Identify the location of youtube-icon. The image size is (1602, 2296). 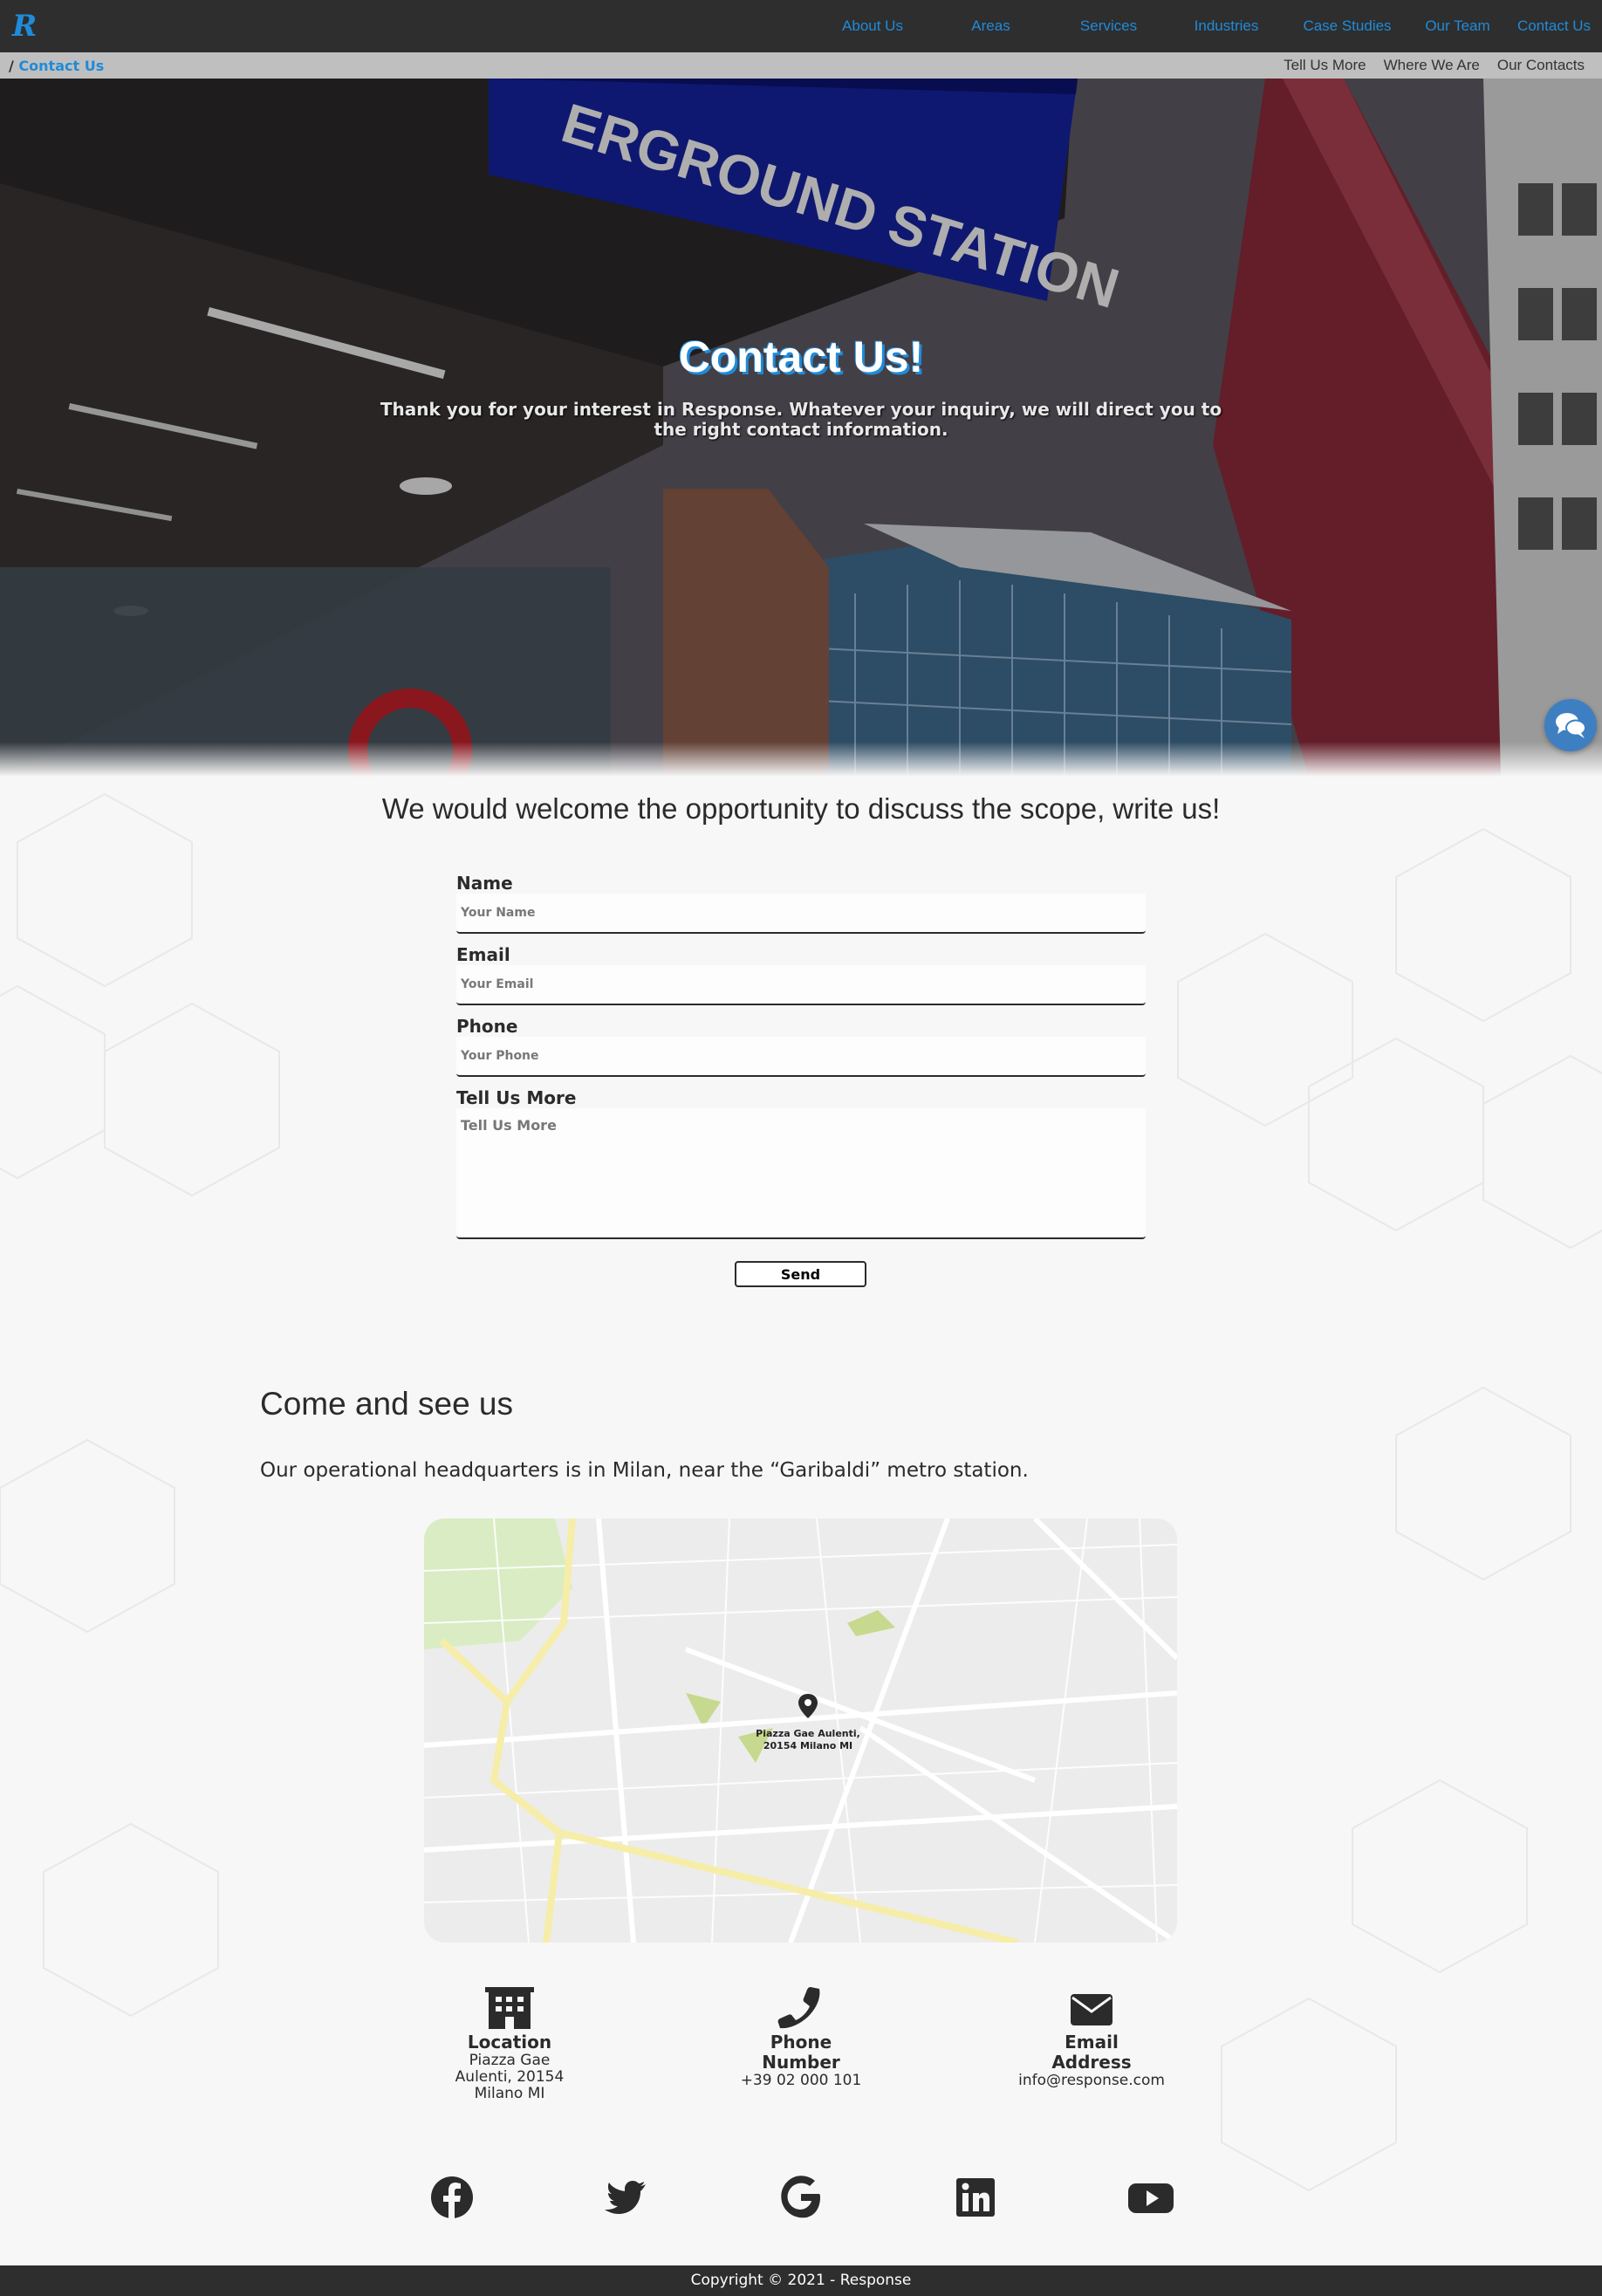
(1151, 2197).